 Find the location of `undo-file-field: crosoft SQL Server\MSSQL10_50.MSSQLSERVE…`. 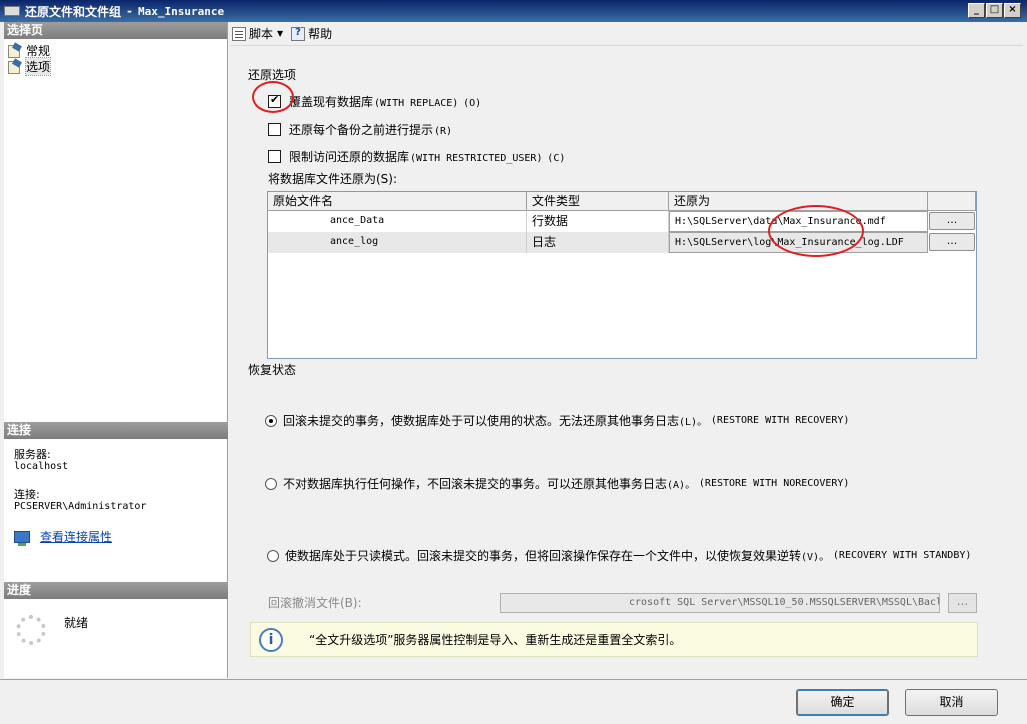

undo-file-field: crosoft SQL Server\MSSQL10_50.MSSQLSERVE… is located at coordinates (720, 603).